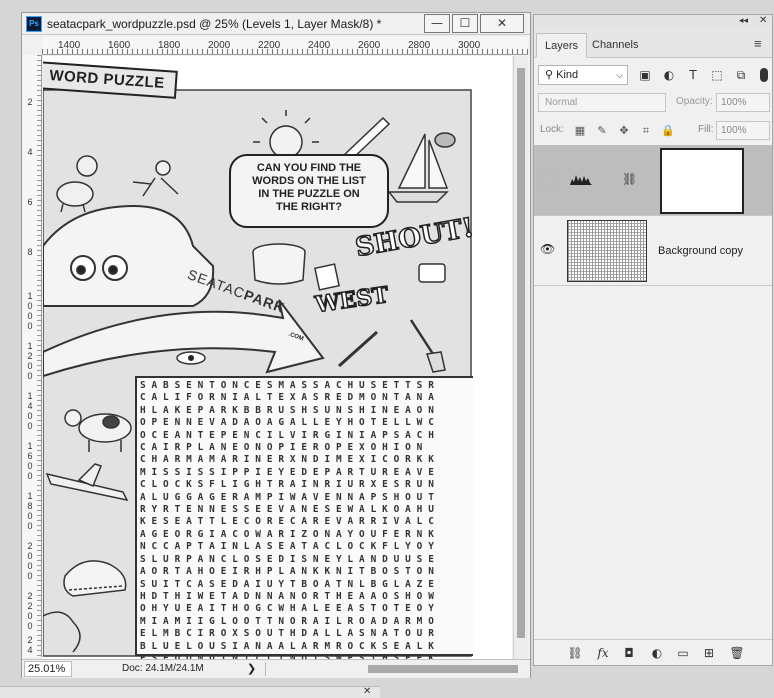  I want to click on visibility-toggle, so click(548, 180).